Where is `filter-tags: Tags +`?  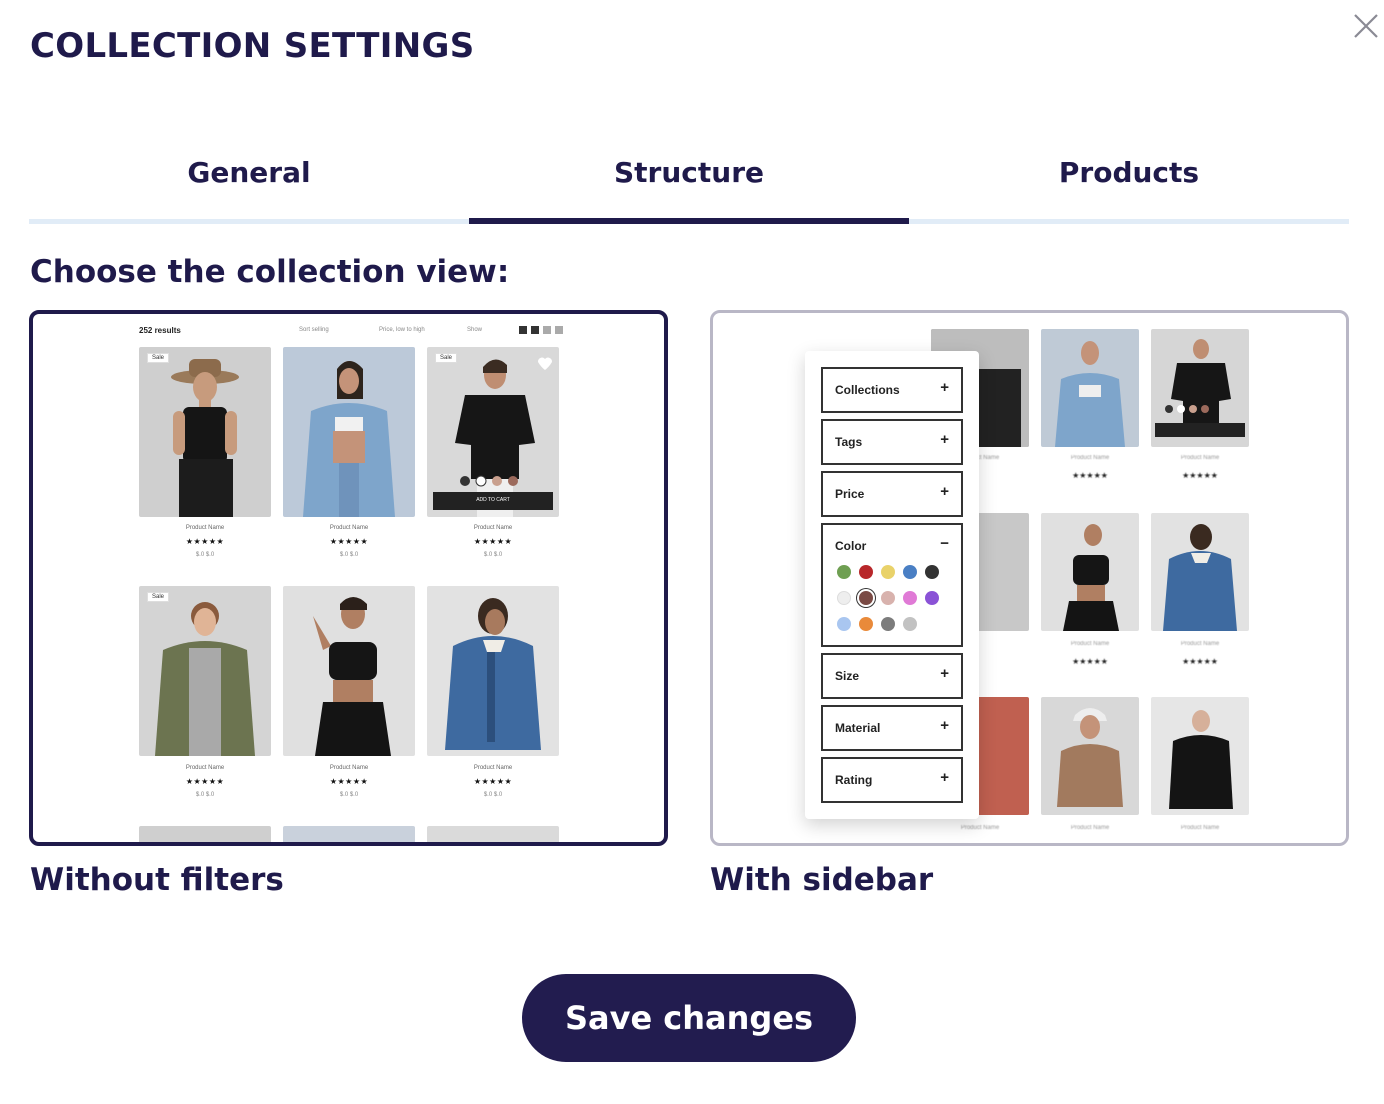 filter-tags: Tags + is located at coordinates (892, 442).